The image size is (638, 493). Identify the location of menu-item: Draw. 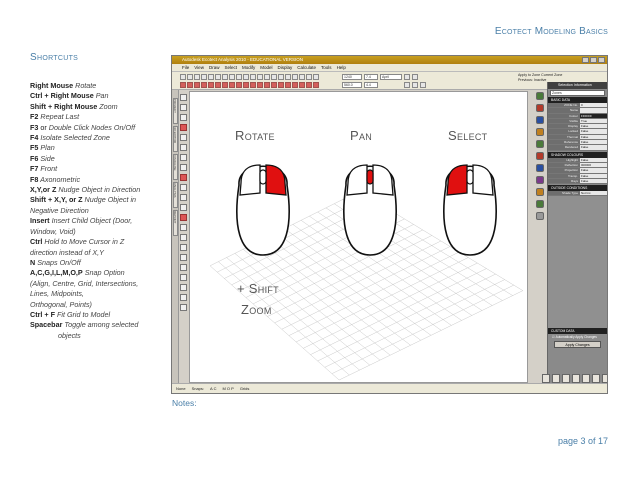
(214, 67).